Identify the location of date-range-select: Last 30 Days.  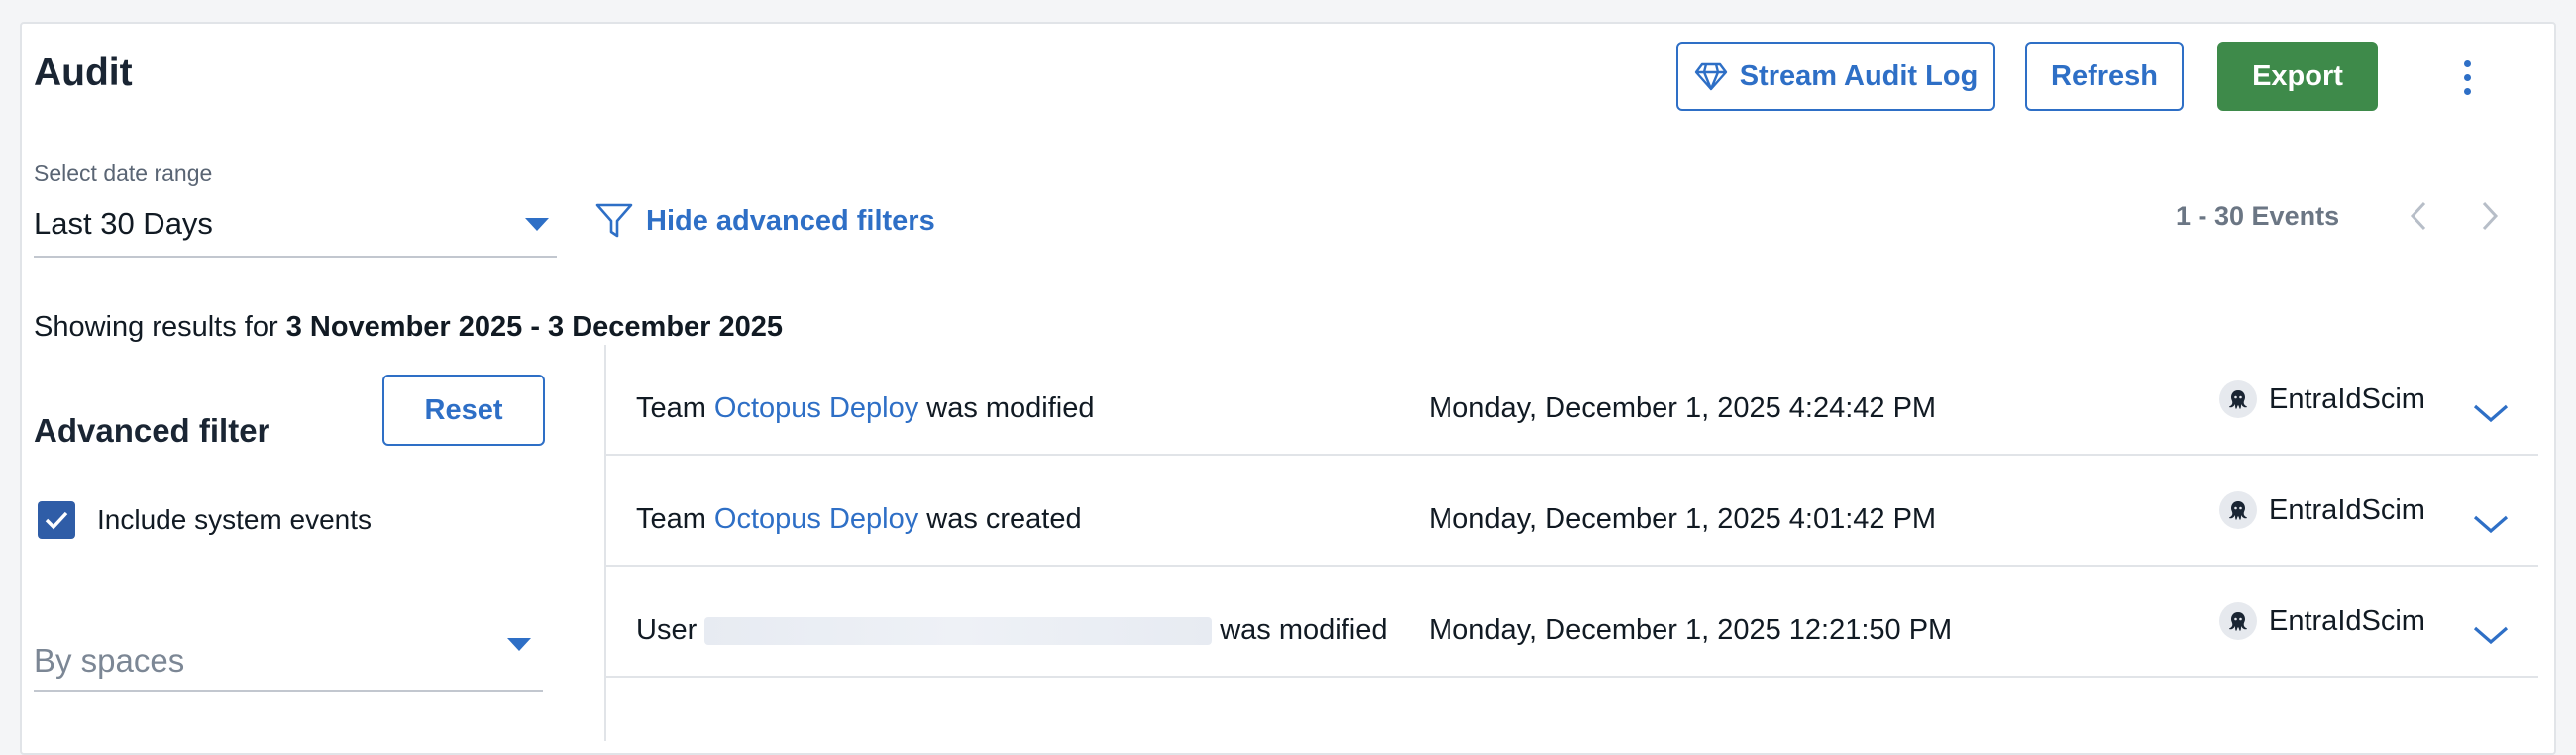
(295, 229).